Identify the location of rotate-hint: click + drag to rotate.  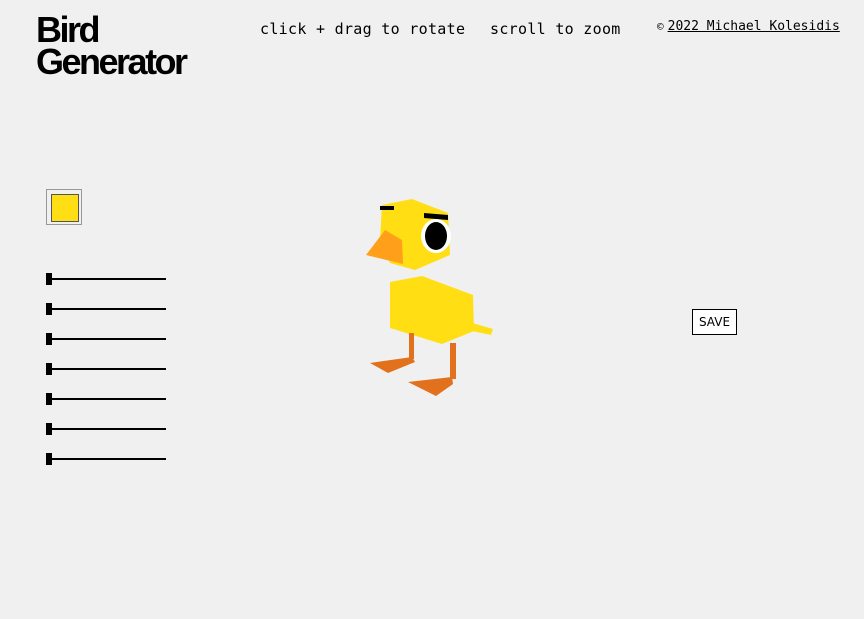
(363, 29).